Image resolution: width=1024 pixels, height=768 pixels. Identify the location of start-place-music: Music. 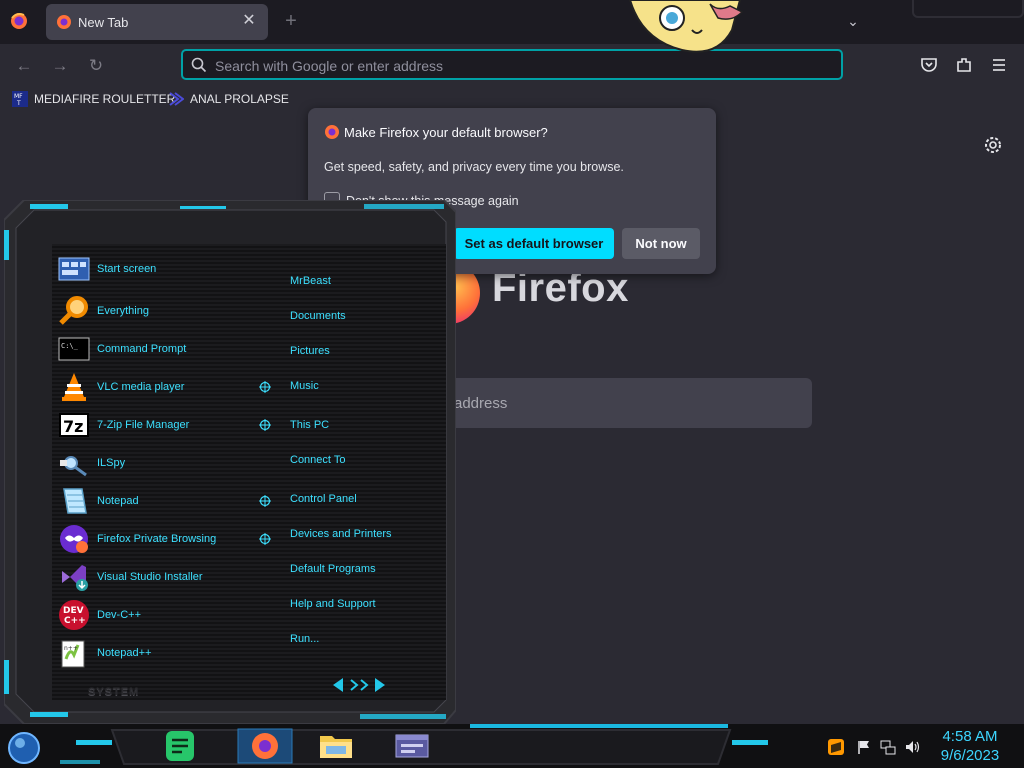
(304, 386).